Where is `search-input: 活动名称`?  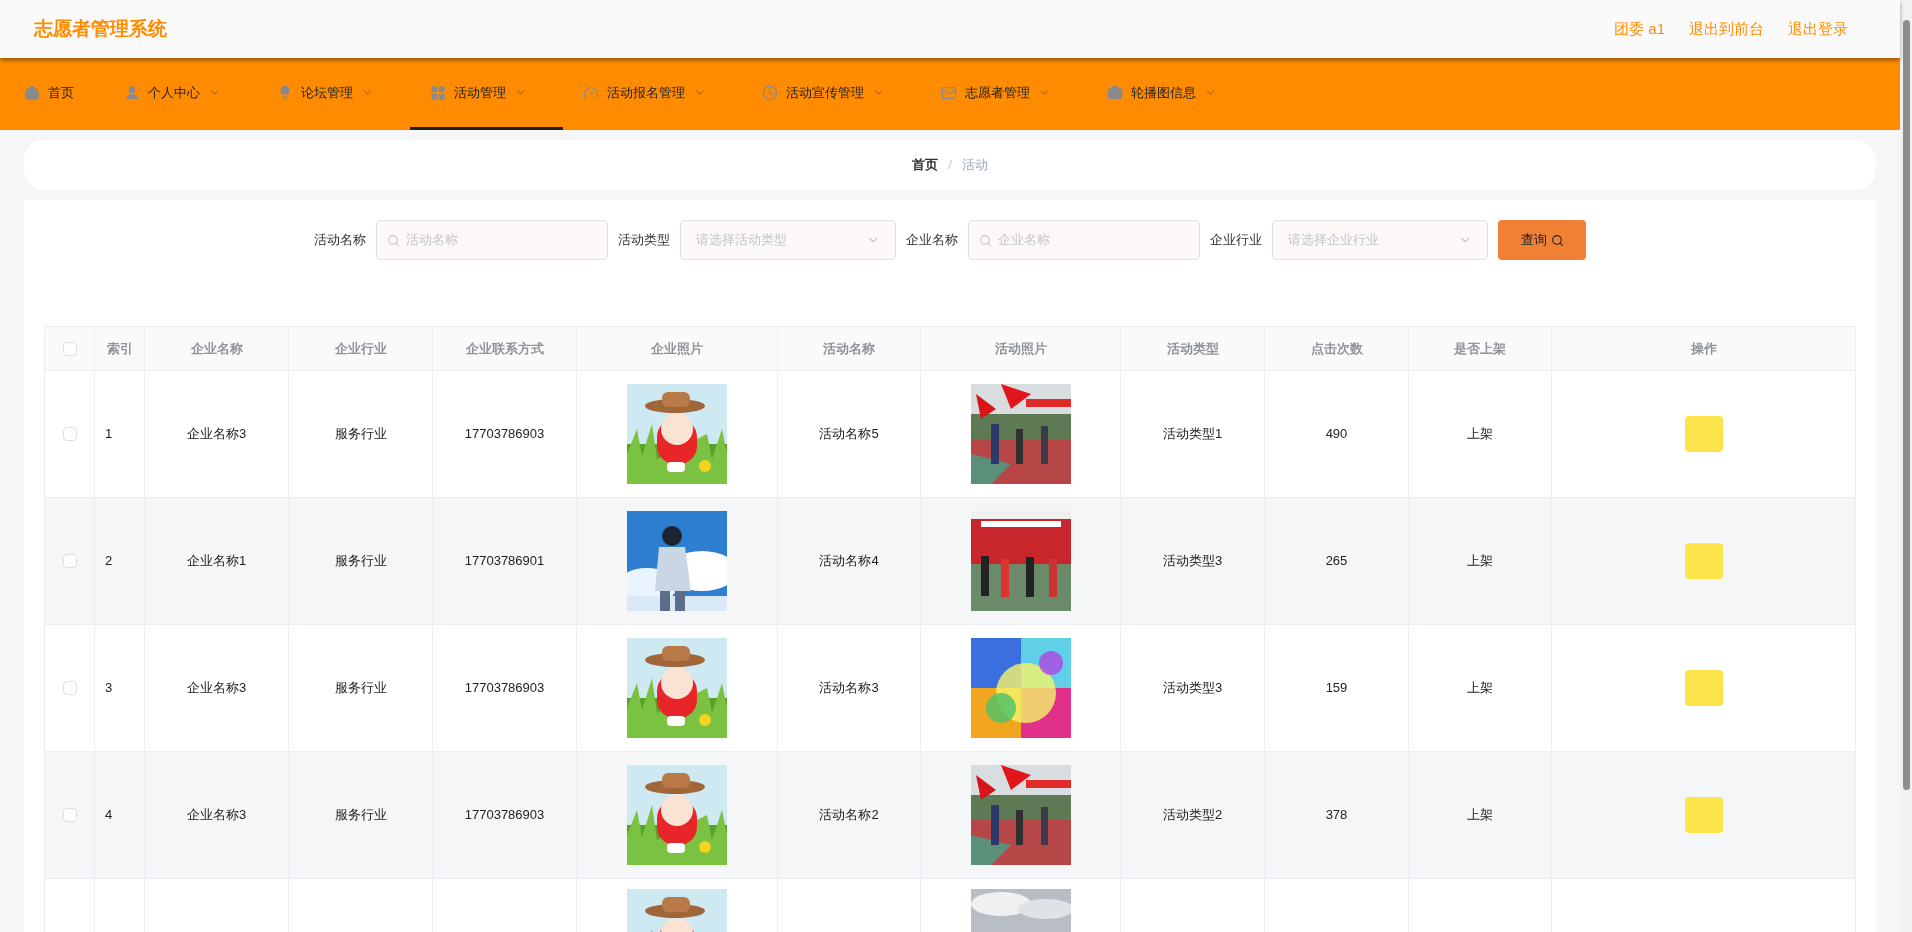
search-input: 活动名称 is located at coordinates (501, 240).